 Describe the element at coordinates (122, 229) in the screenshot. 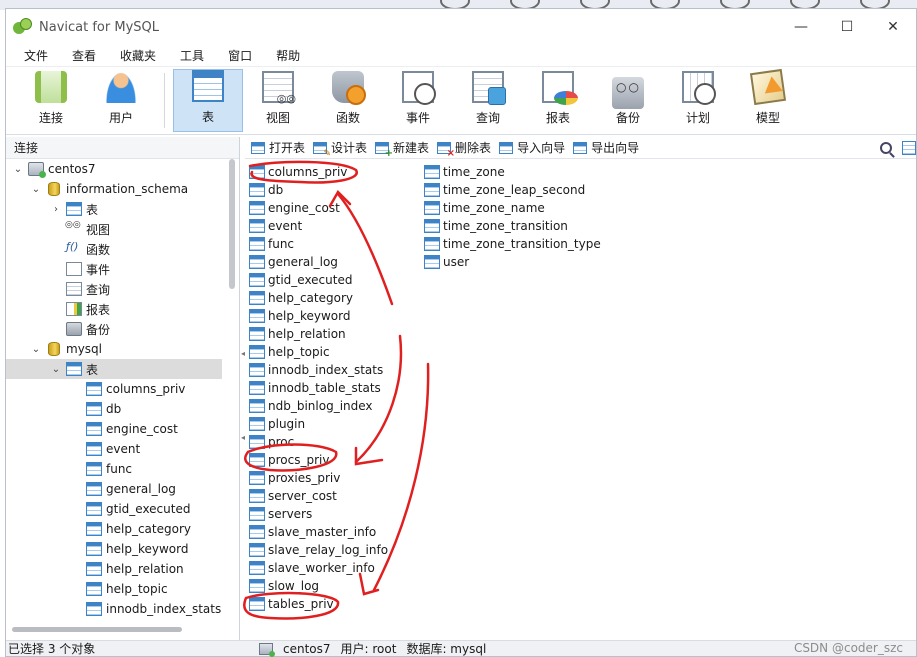

I see `tree-node-view: 视图` at that location.